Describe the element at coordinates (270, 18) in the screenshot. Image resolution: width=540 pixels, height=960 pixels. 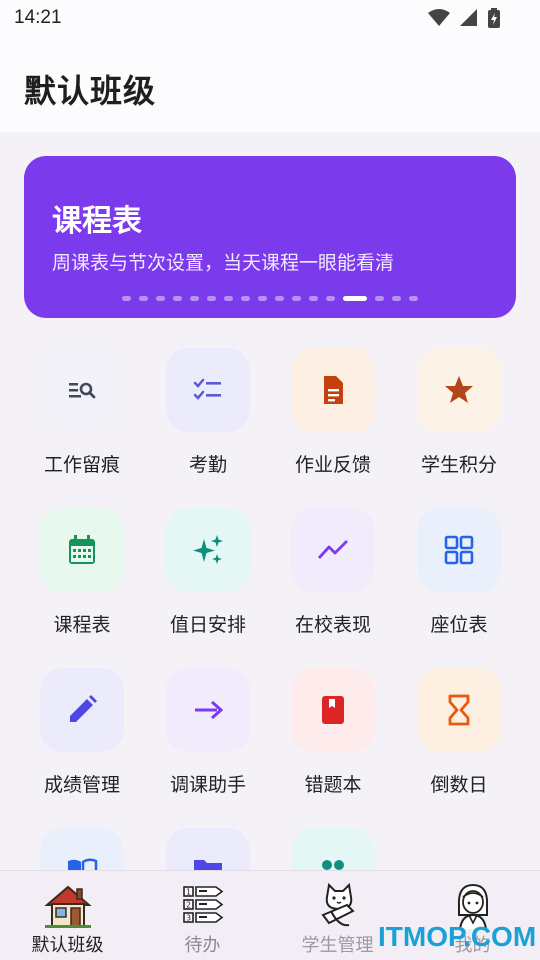
I see `status-bar: 14:21` at that location.